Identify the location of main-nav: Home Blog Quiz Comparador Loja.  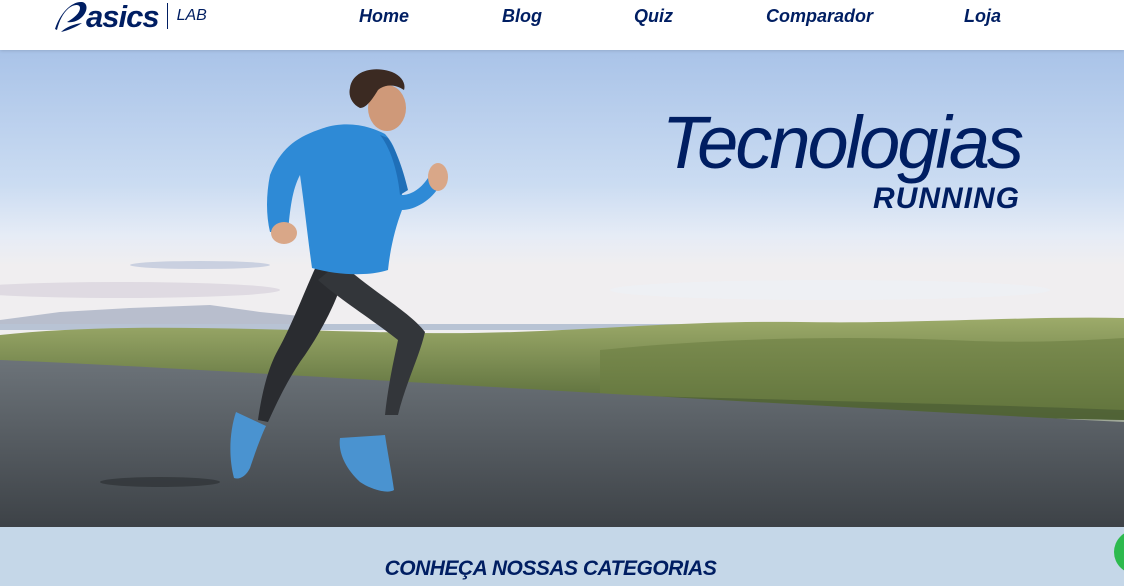
(562, 17).